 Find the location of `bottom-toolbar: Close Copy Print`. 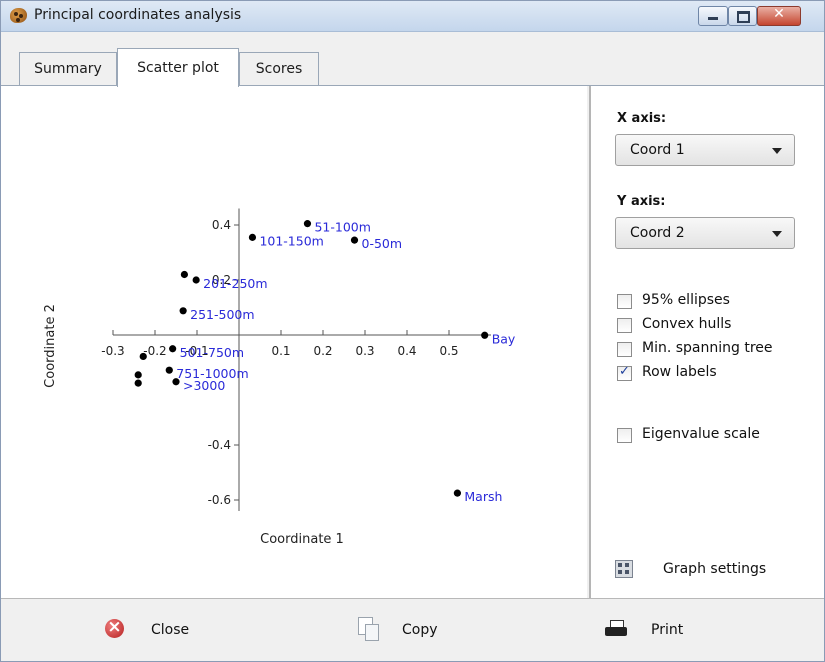

bottom-toolbar: Close Copy Print is located at coordinates (412, 629).